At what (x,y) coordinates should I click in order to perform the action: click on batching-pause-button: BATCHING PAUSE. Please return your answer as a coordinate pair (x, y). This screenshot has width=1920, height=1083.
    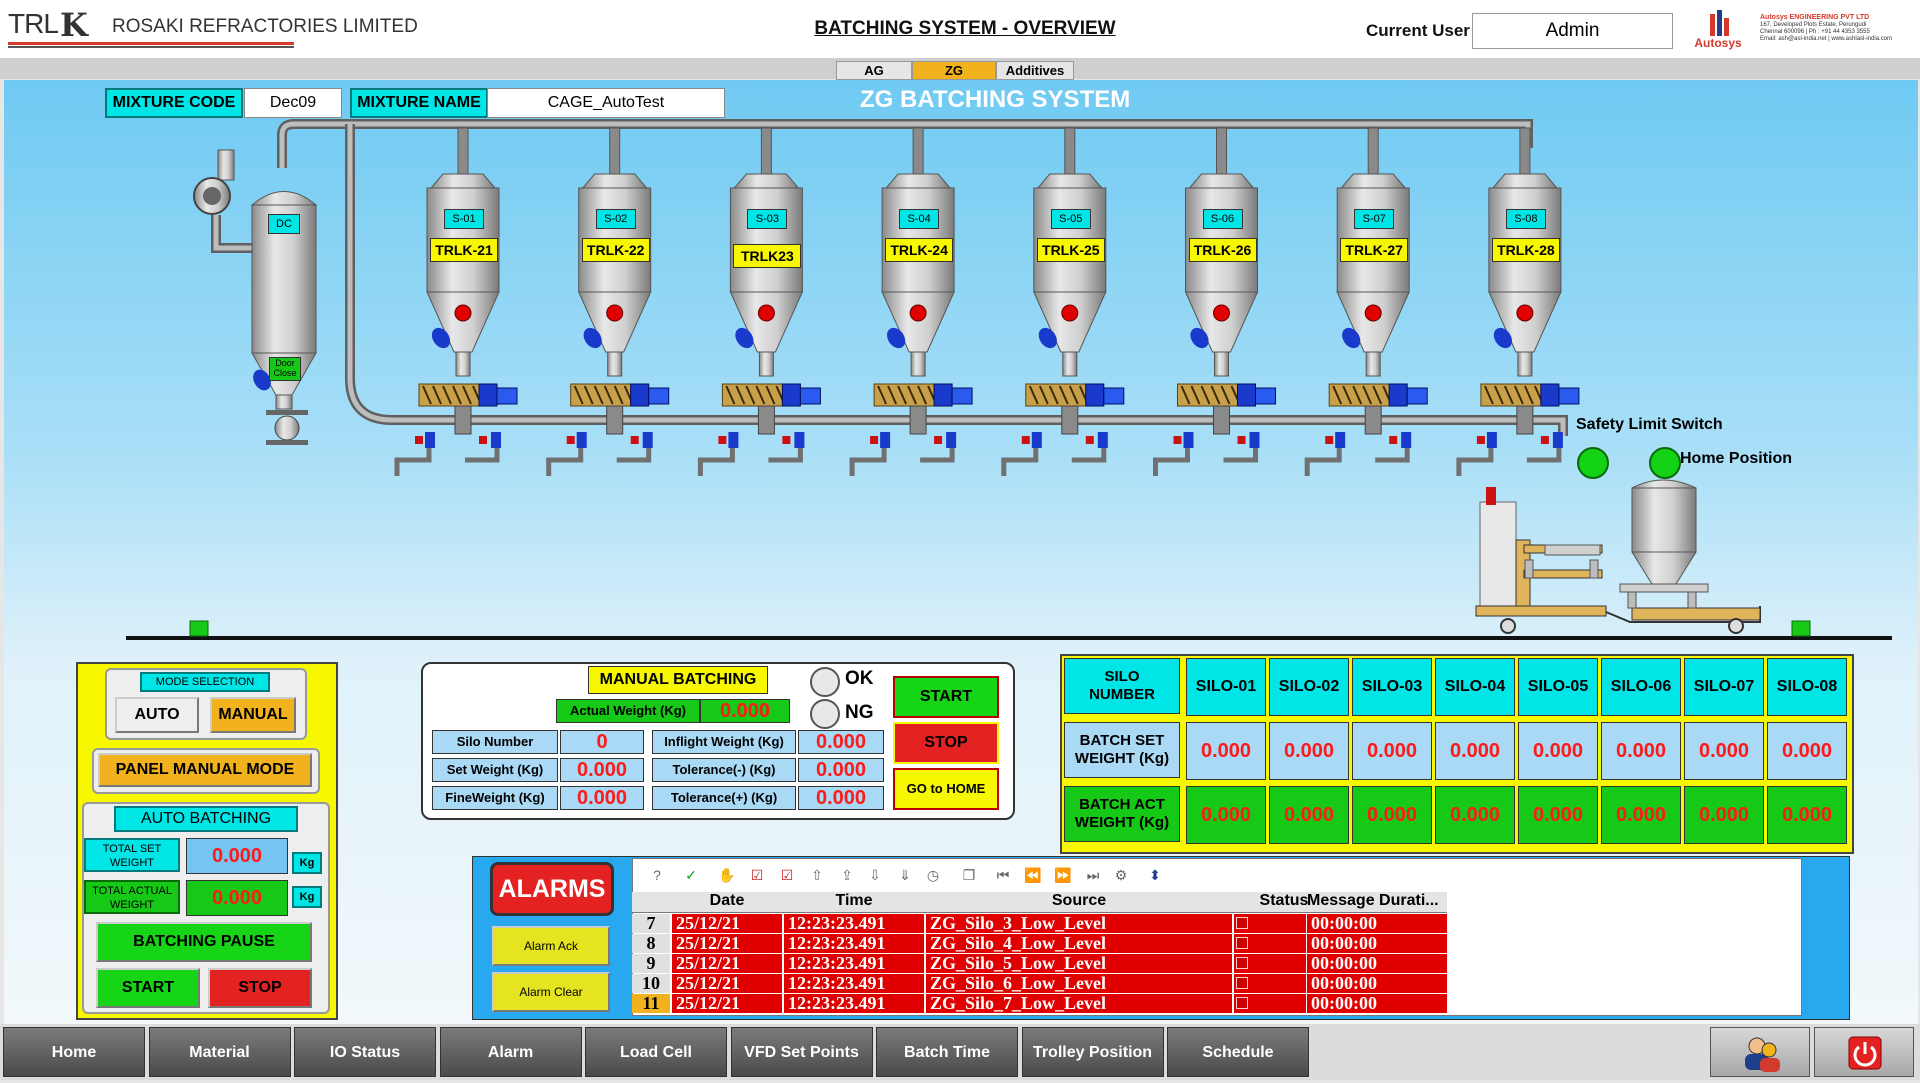
    Looking at the image, I should click on (204, 942).